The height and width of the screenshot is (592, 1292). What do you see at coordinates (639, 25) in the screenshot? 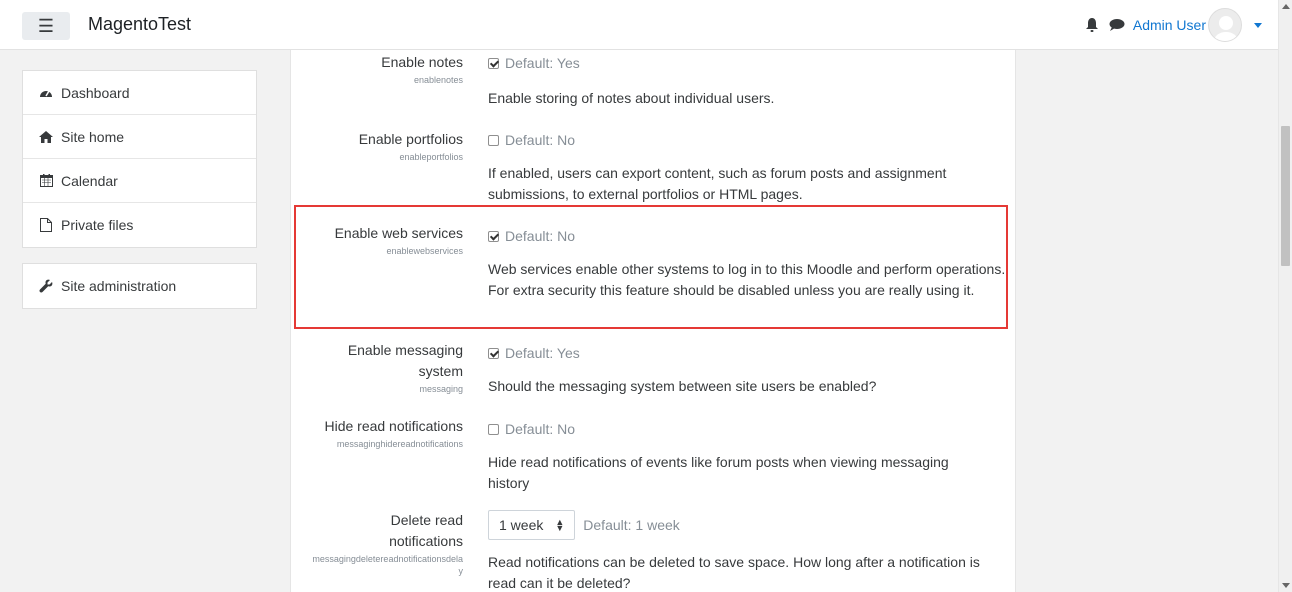
I see `top-navbar: ☰ MagentoTest Admin User` at bounding box center [639, 25].